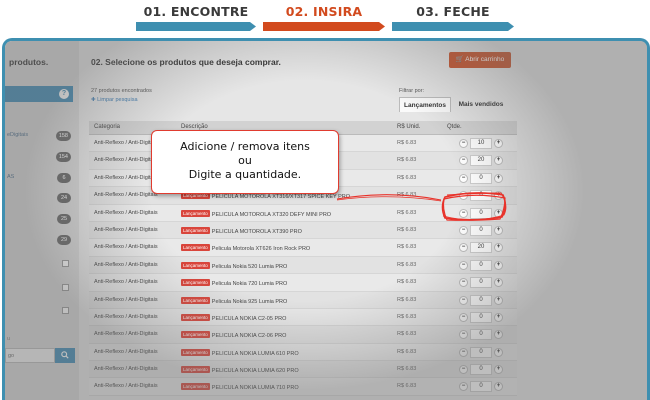 The image size is (650, 400). Describe the element at coordinates (249, 301) in the screenshot. I see `description-text: Pelicula Nokia 925 Lumia PRO` at that location.